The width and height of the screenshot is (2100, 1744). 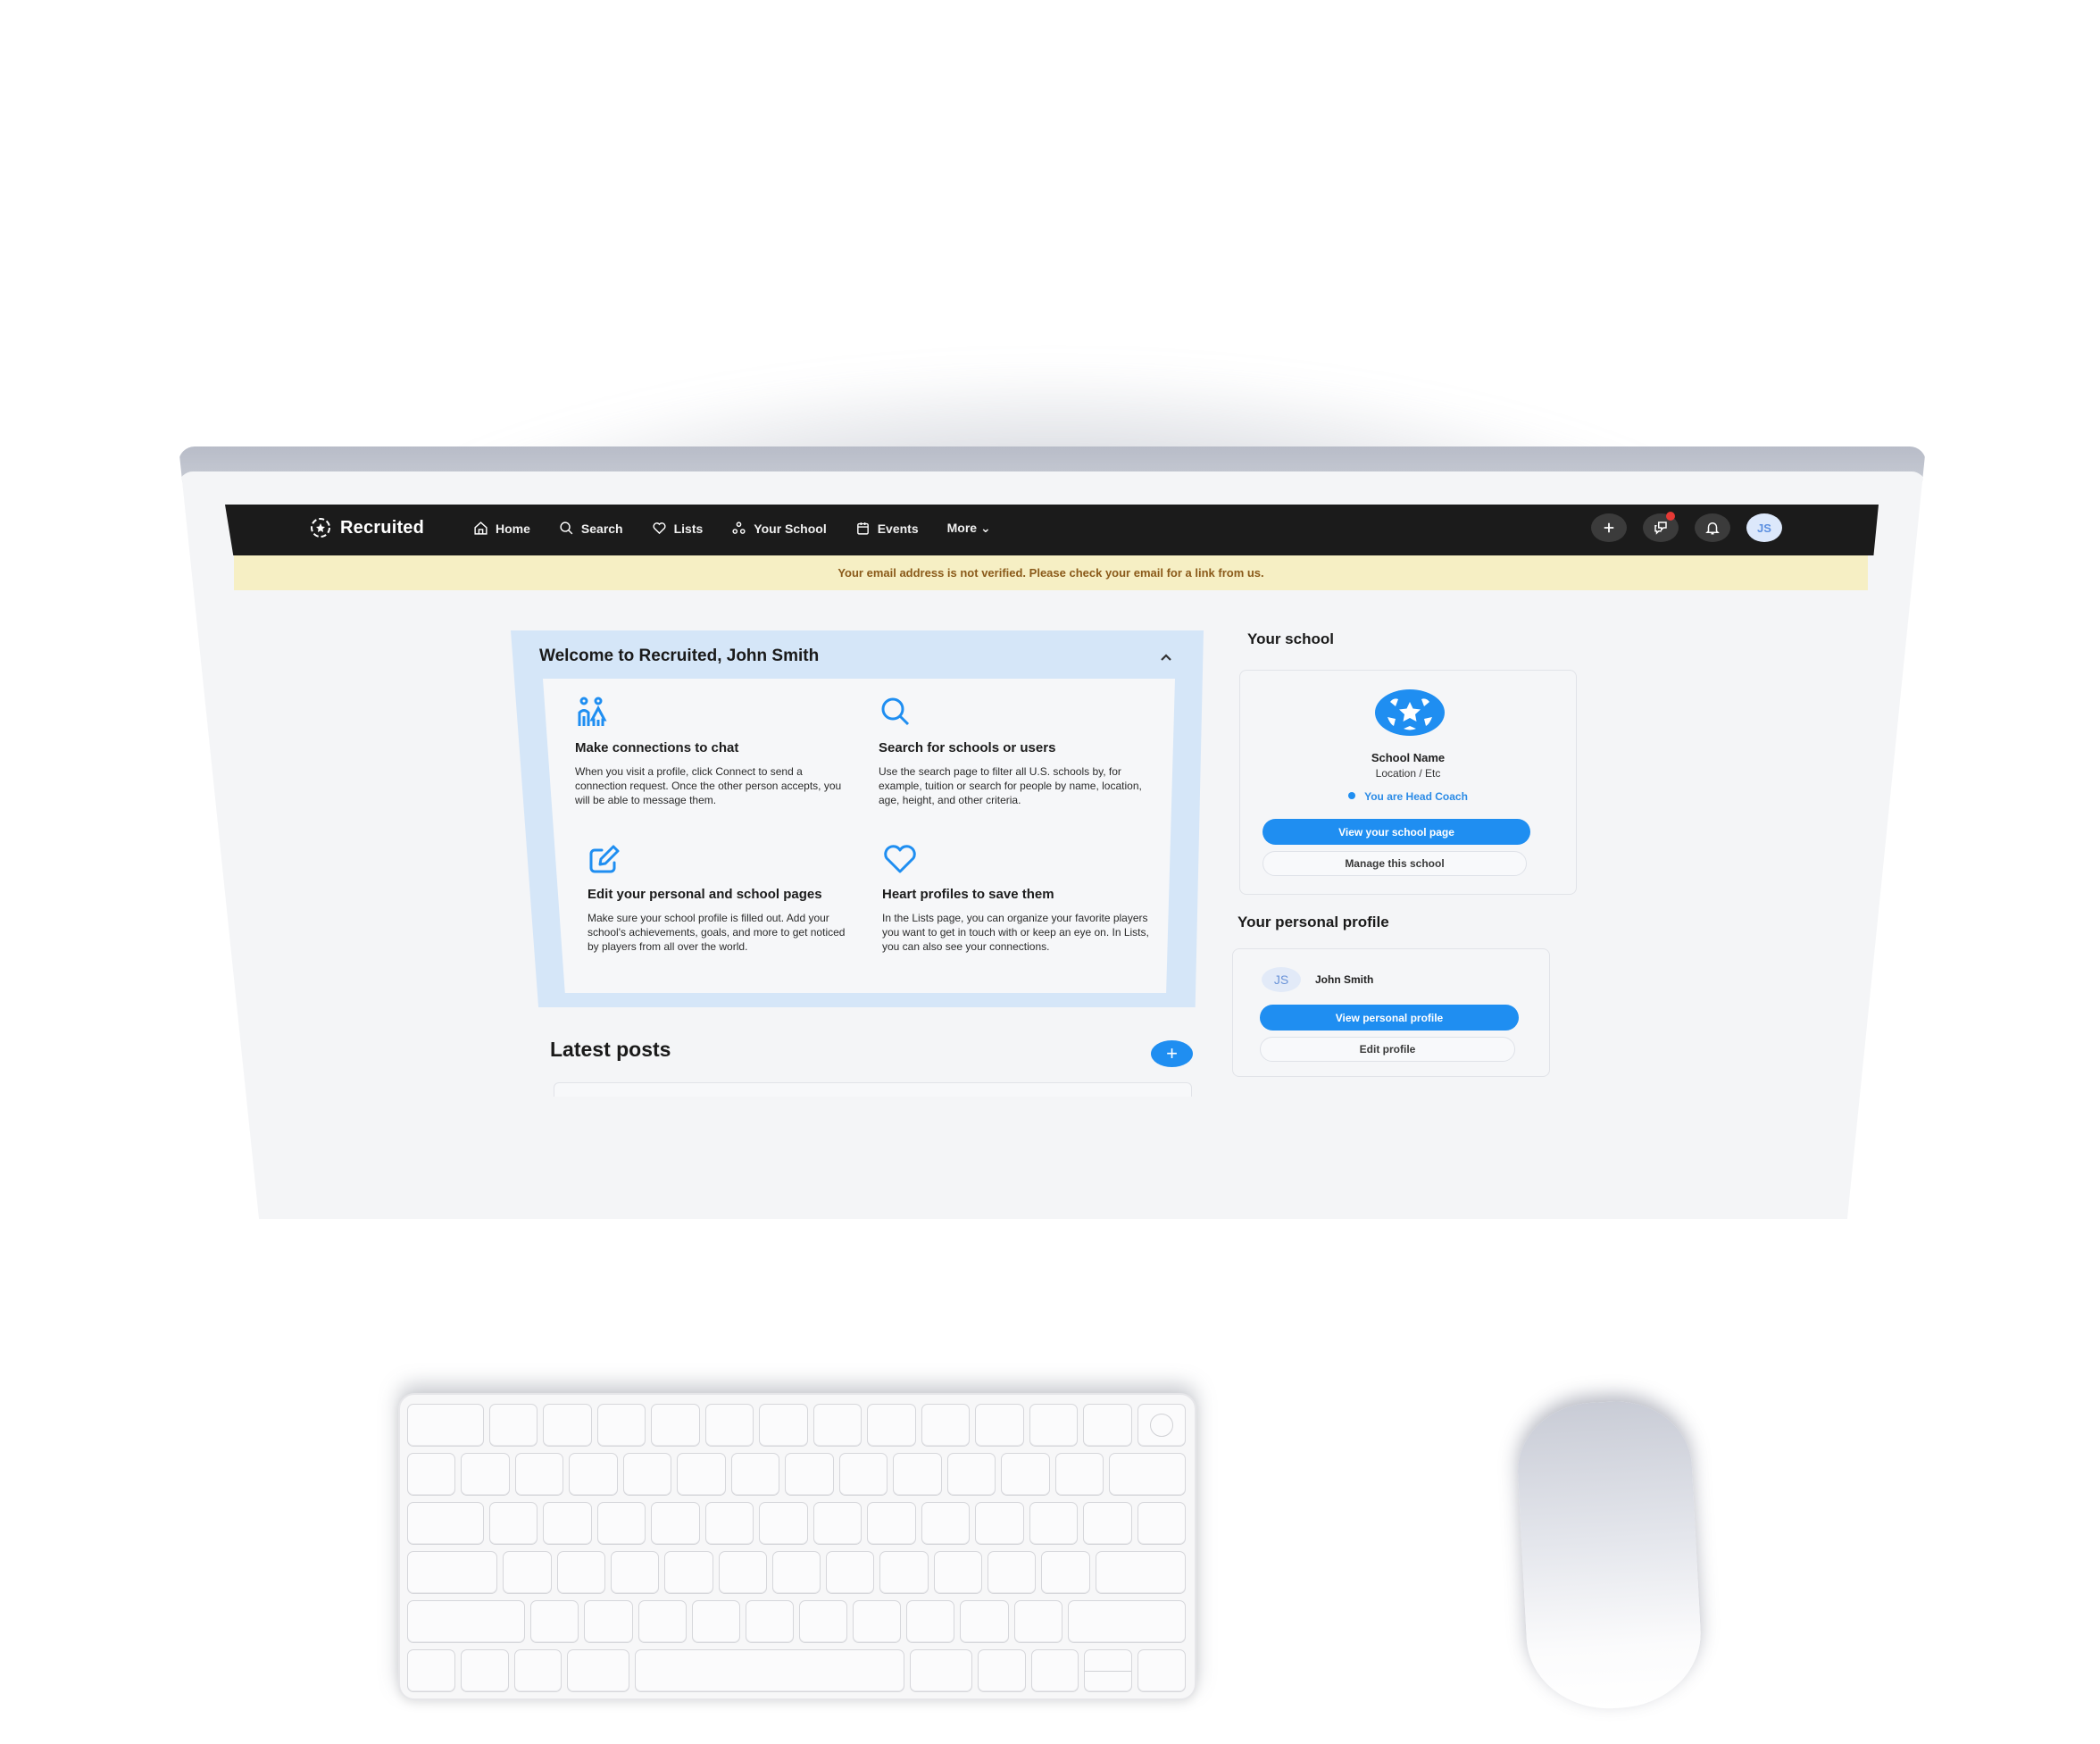 I want to click on post-card, so click(x=873, y=1089).